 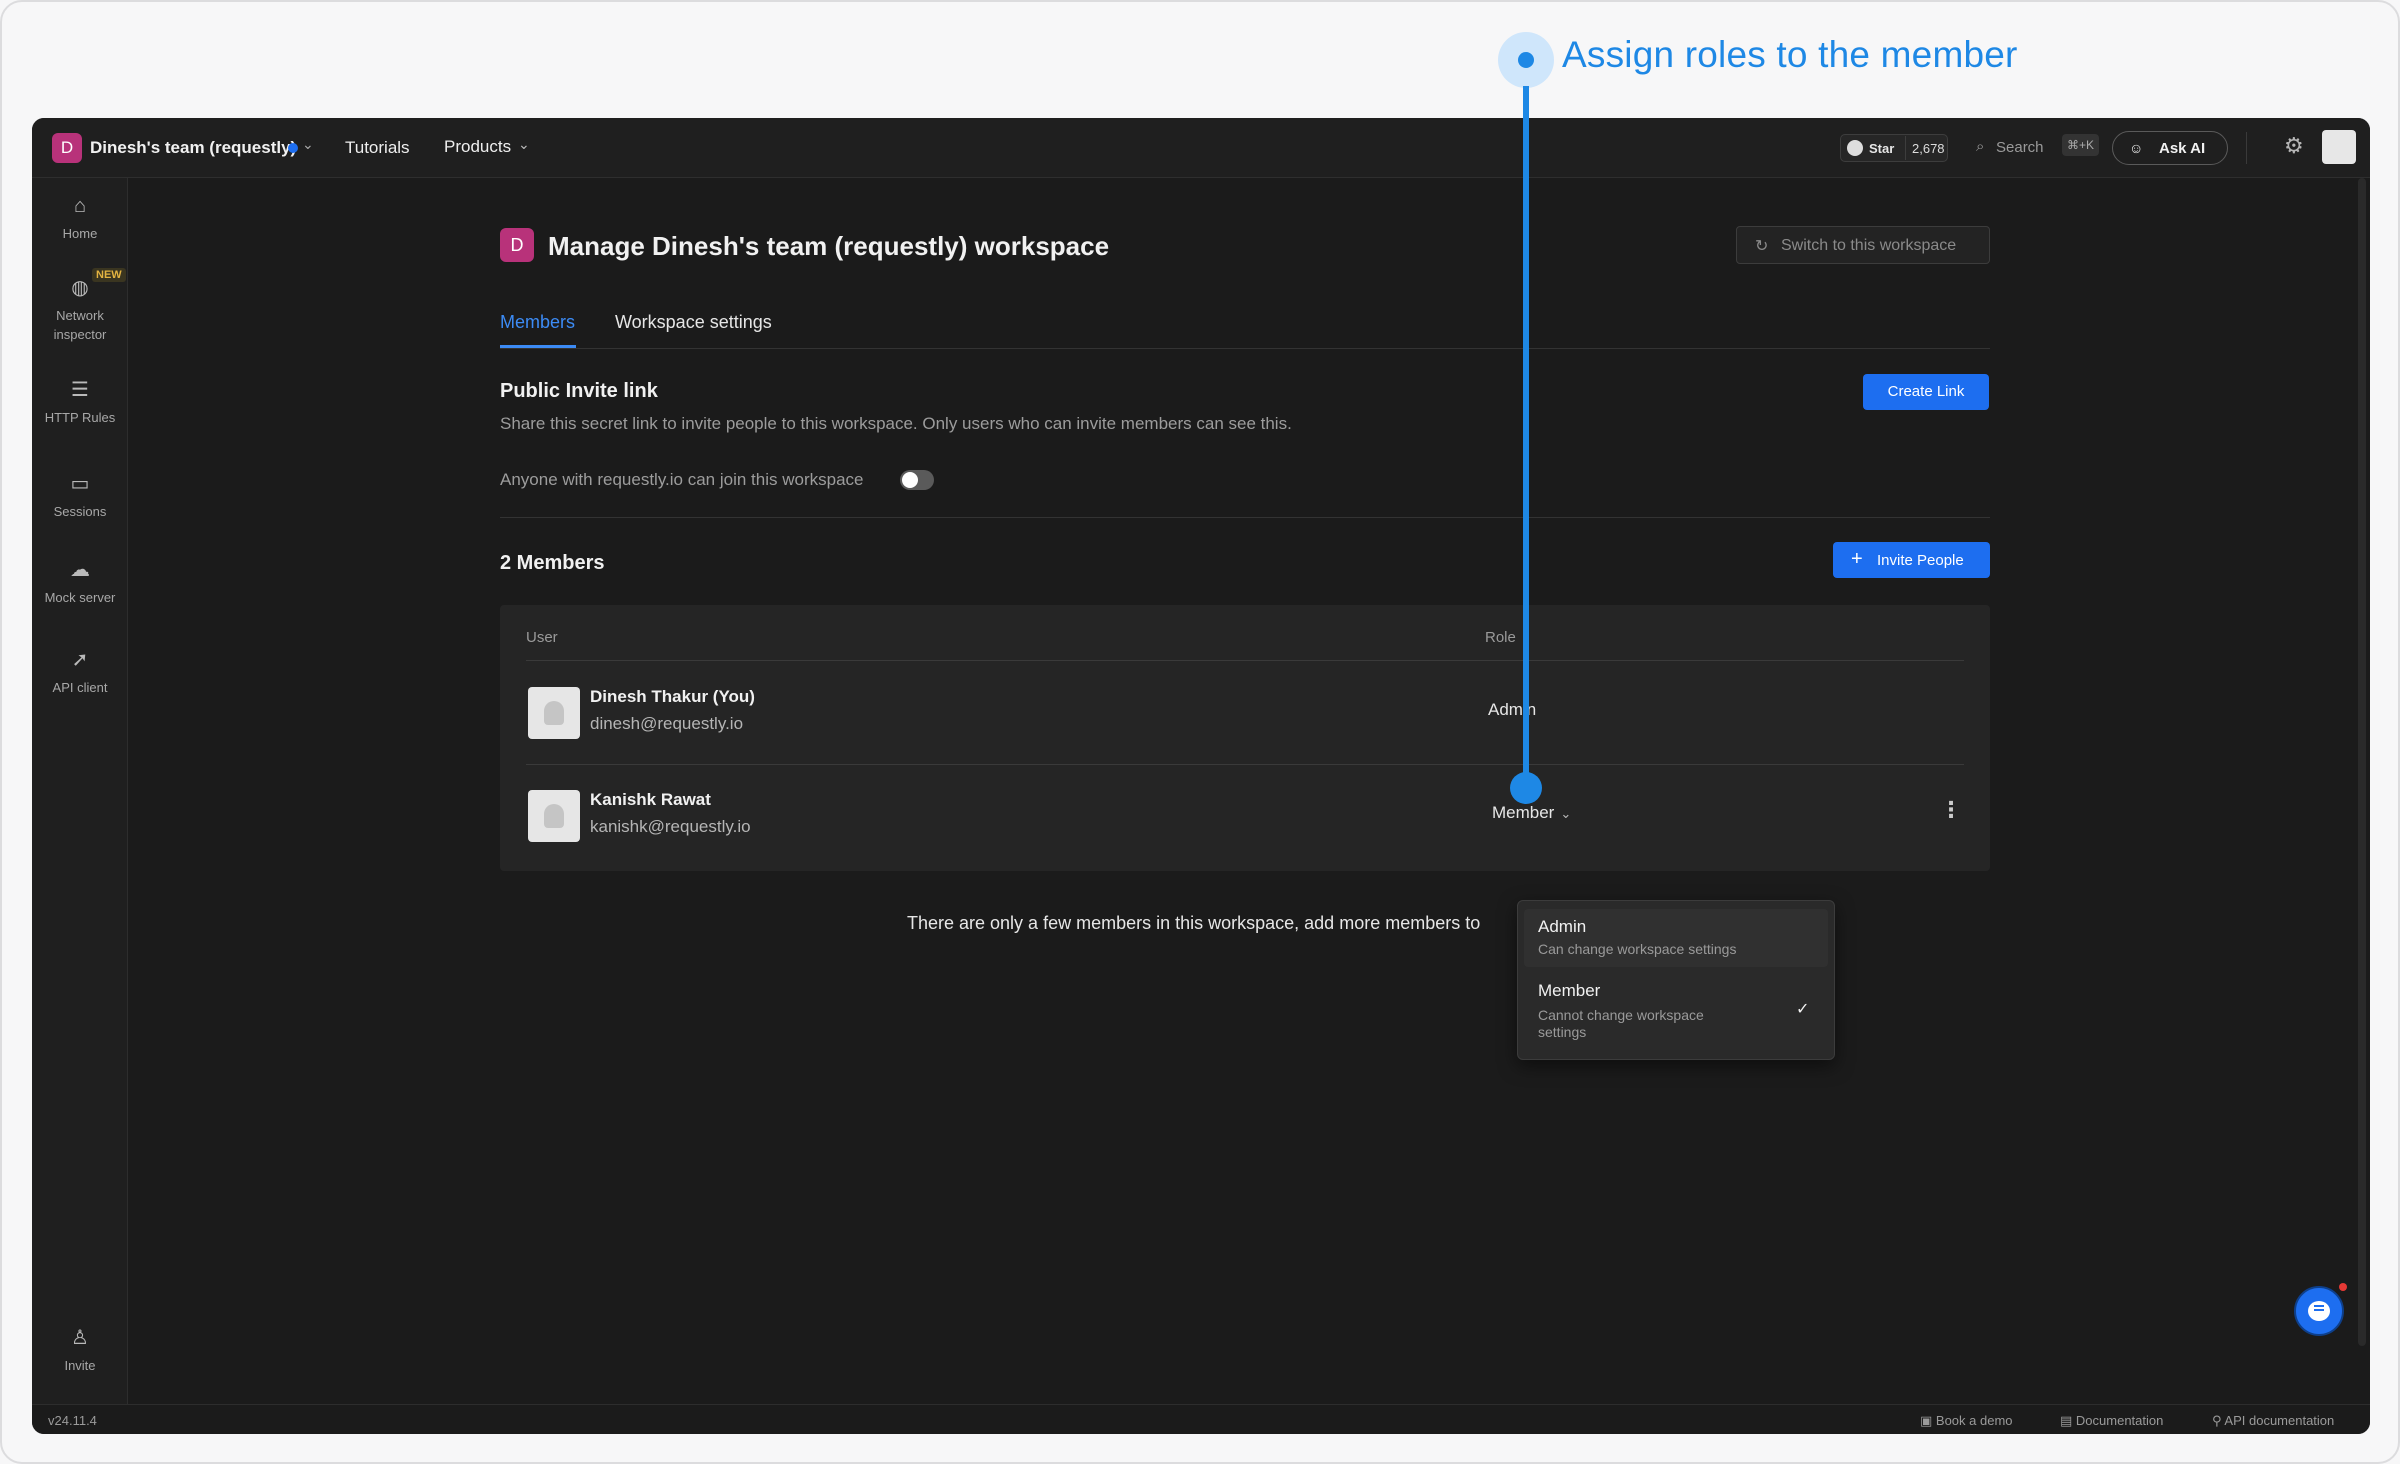 What do you see at coordinates (1926, 392) in the screenshot?
I see `create-link-button: Create Link` at bounding box center [1926, 392].